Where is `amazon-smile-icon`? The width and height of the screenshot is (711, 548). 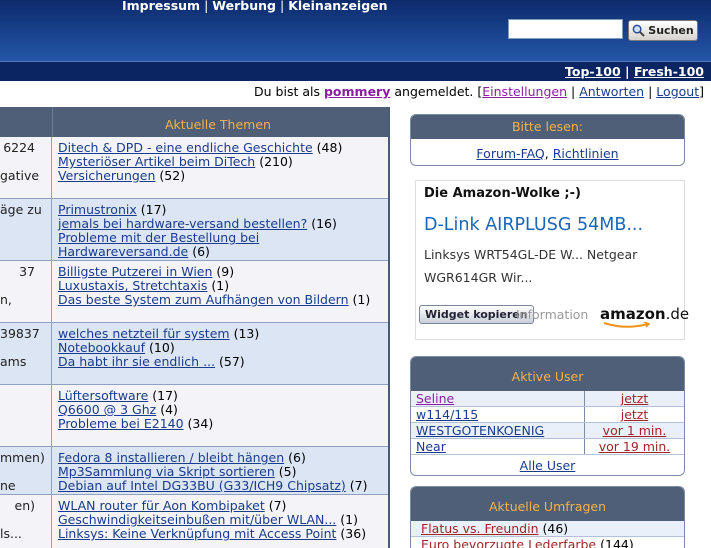
amazon-smile-icon is located at coordinates (627, 325).